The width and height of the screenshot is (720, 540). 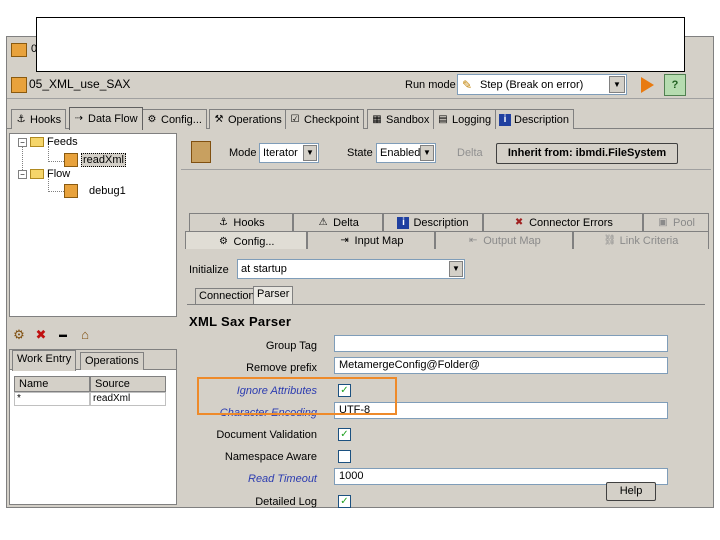 What do you see at coordinates (473, 240) in the screenshot?
I see `output-map-icon: ⇤` at bounding box center [473, 240].